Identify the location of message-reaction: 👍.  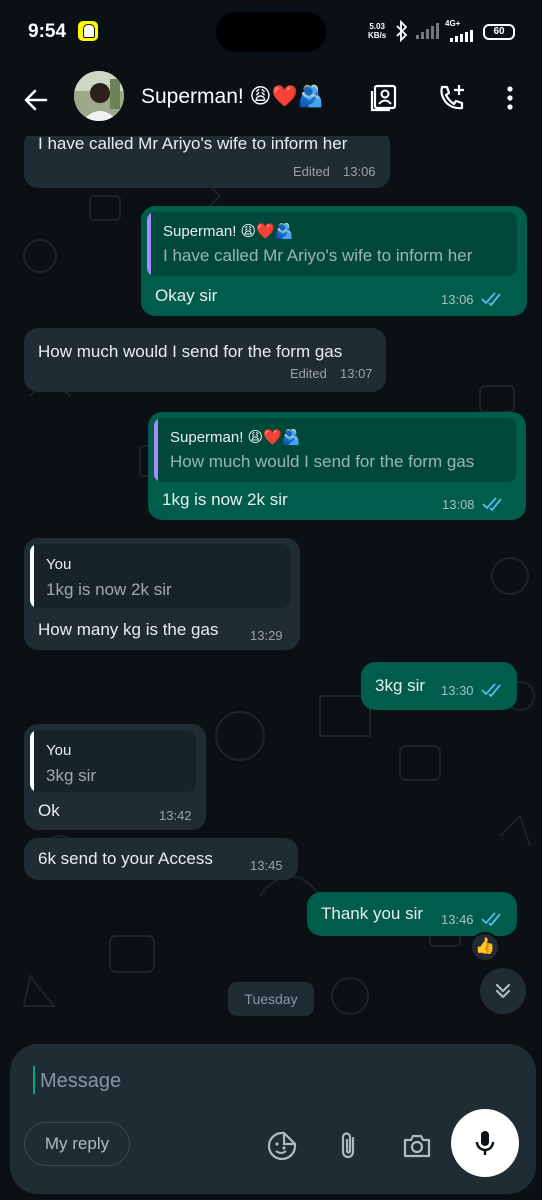
(485, 947).